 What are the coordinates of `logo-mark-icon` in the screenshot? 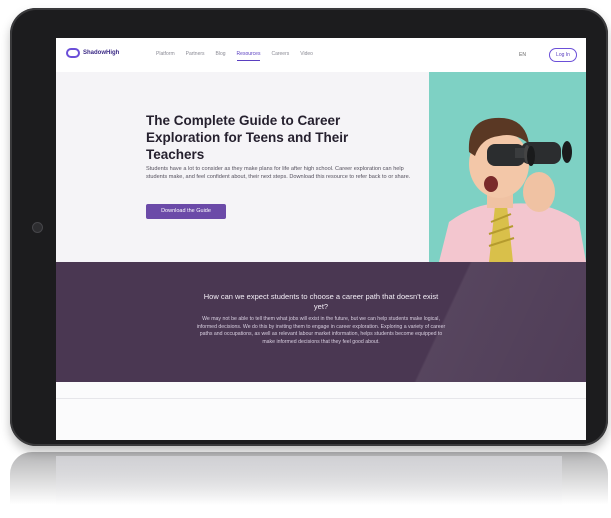 It's located at (73, 53).